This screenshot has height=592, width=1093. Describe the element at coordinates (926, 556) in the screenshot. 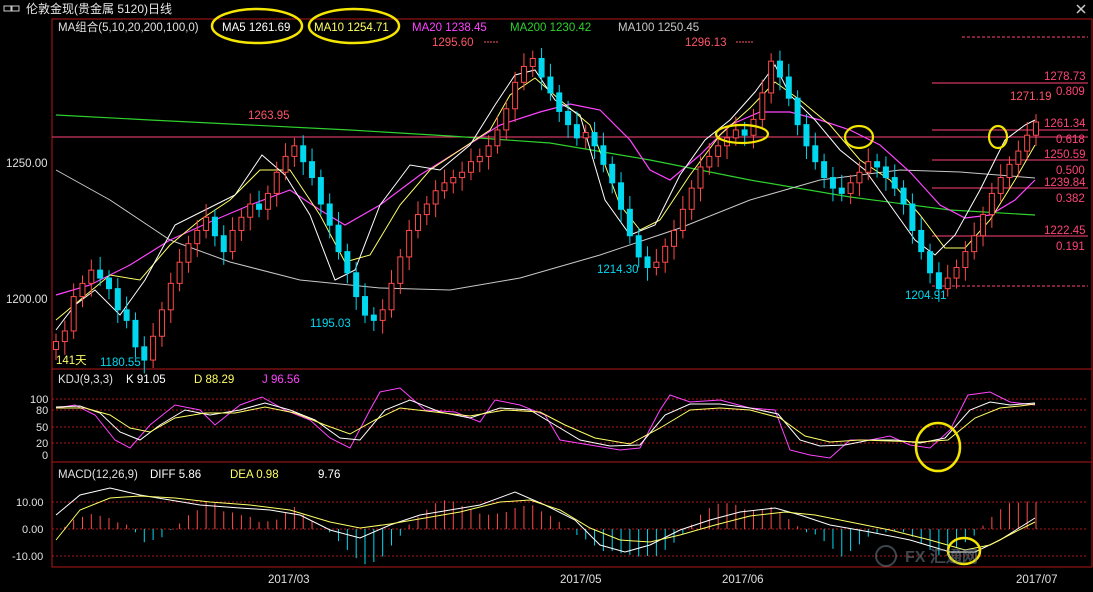

I see `watermark: FX 汇通网` at that location.